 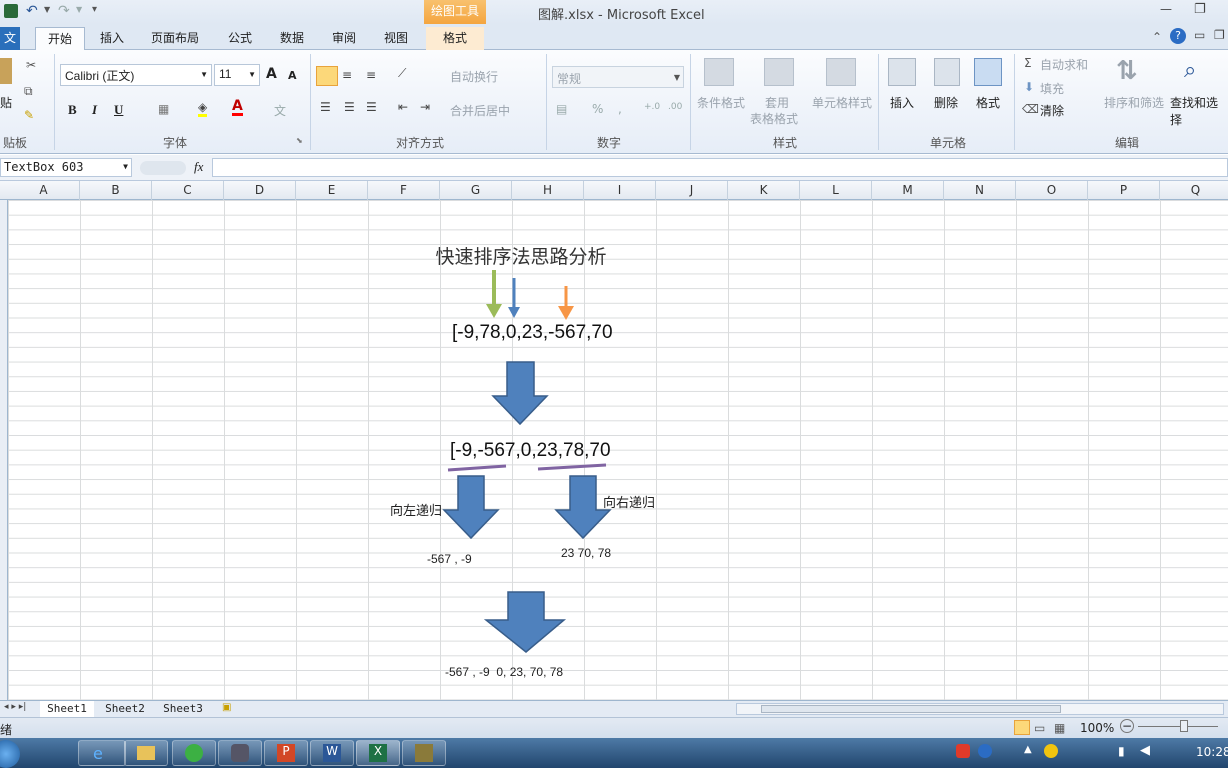 What do you see at coordinates (416, 509) in the screenshot?
I see `left-recursion-label: 向左递归` at bounding box center [416, 509].